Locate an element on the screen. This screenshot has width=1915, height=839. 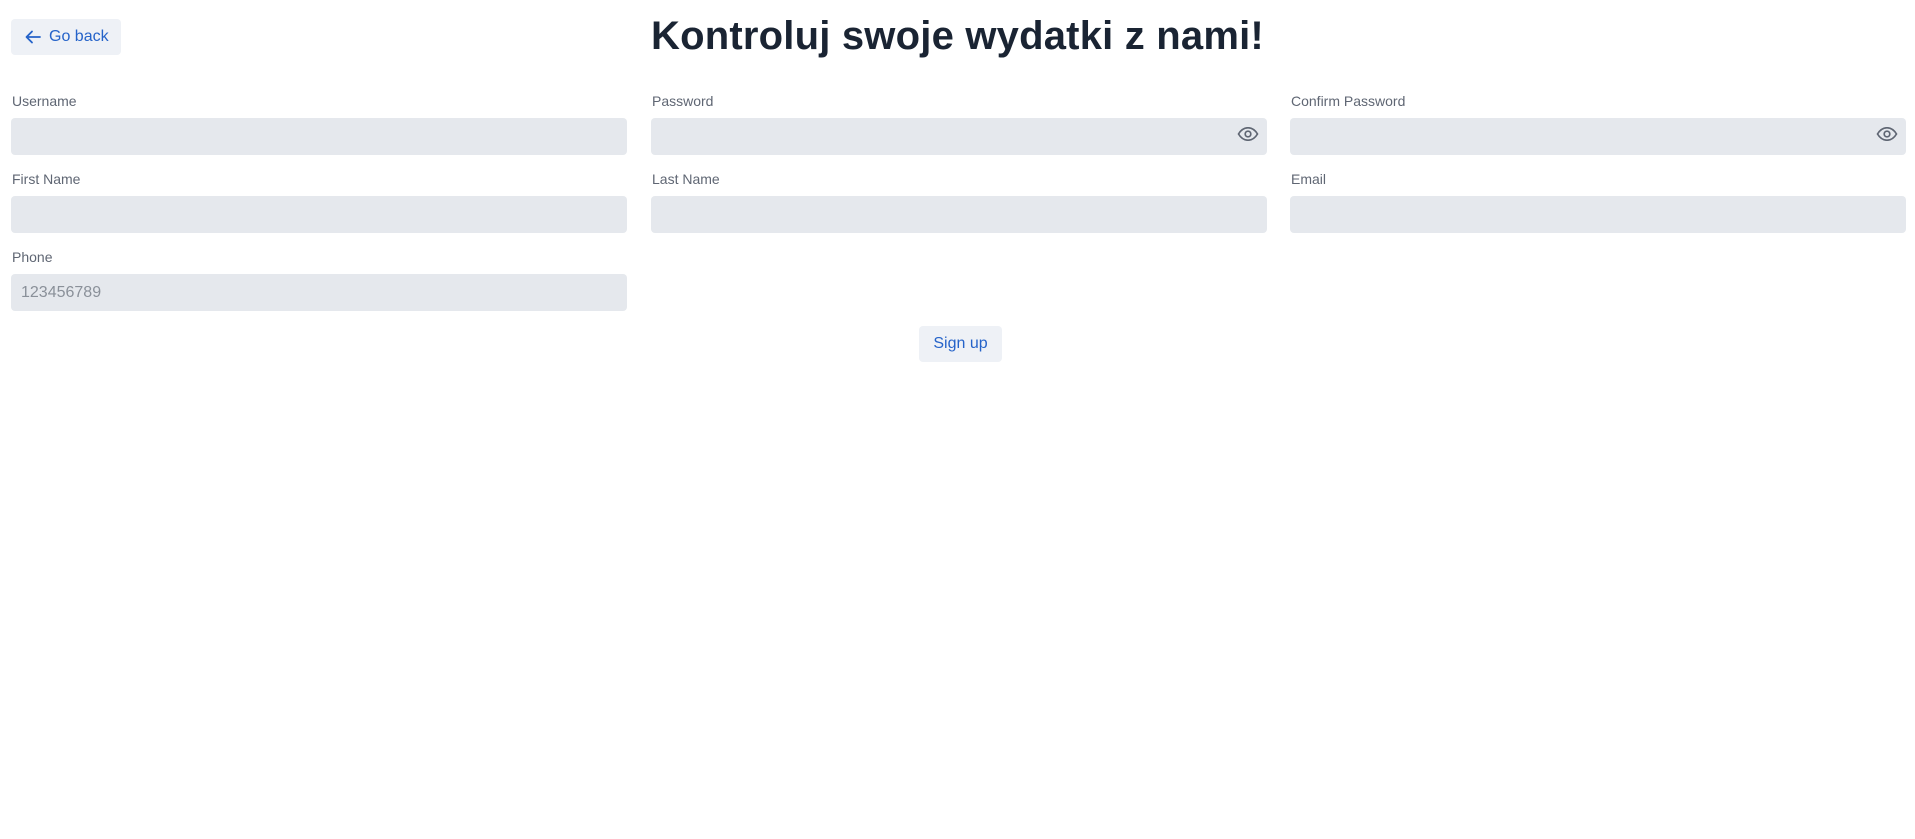
last-name-field-group: Last Name is located at coordinates (959, 201).